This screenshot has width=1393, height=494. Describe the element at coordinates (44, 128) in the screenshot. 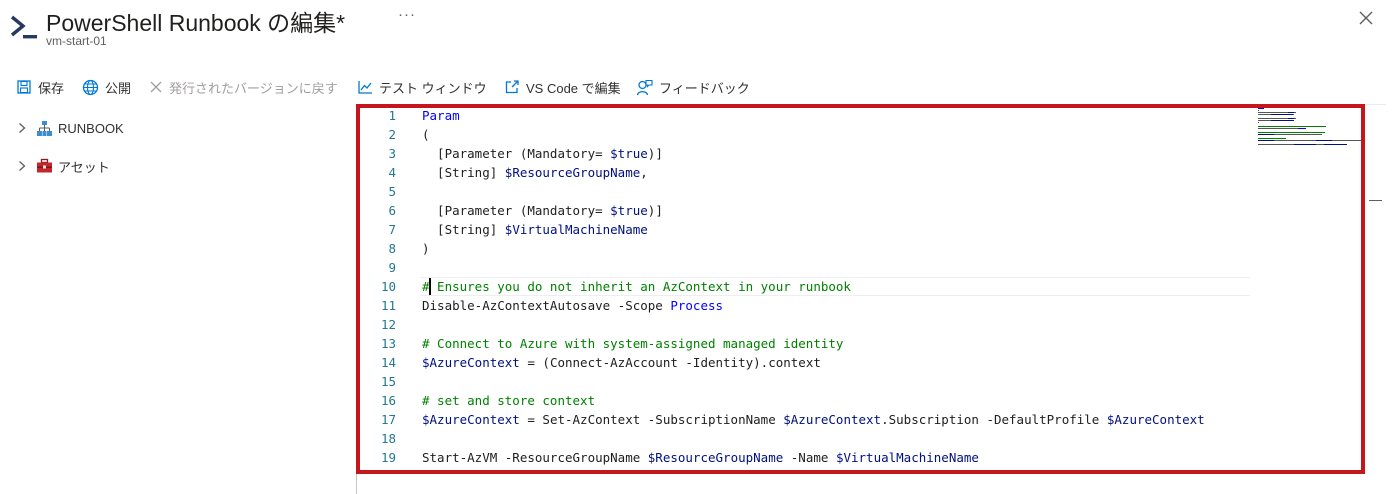

I see `runbook-hierarchy-icon` at that location.